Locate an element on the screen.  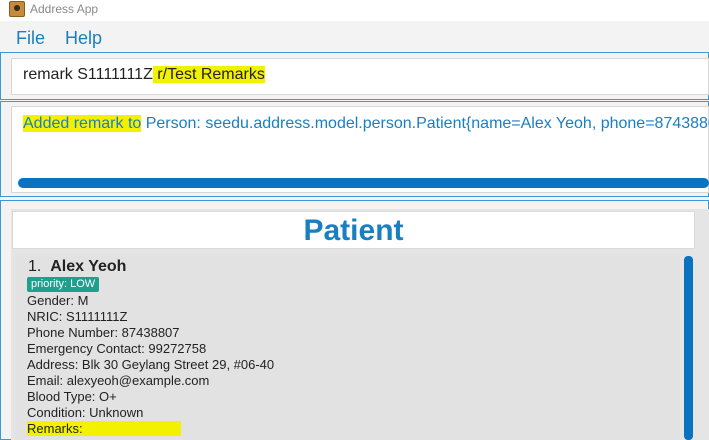
command-text-highlight: r/Test Remarks is located at coordinates (208, 74).